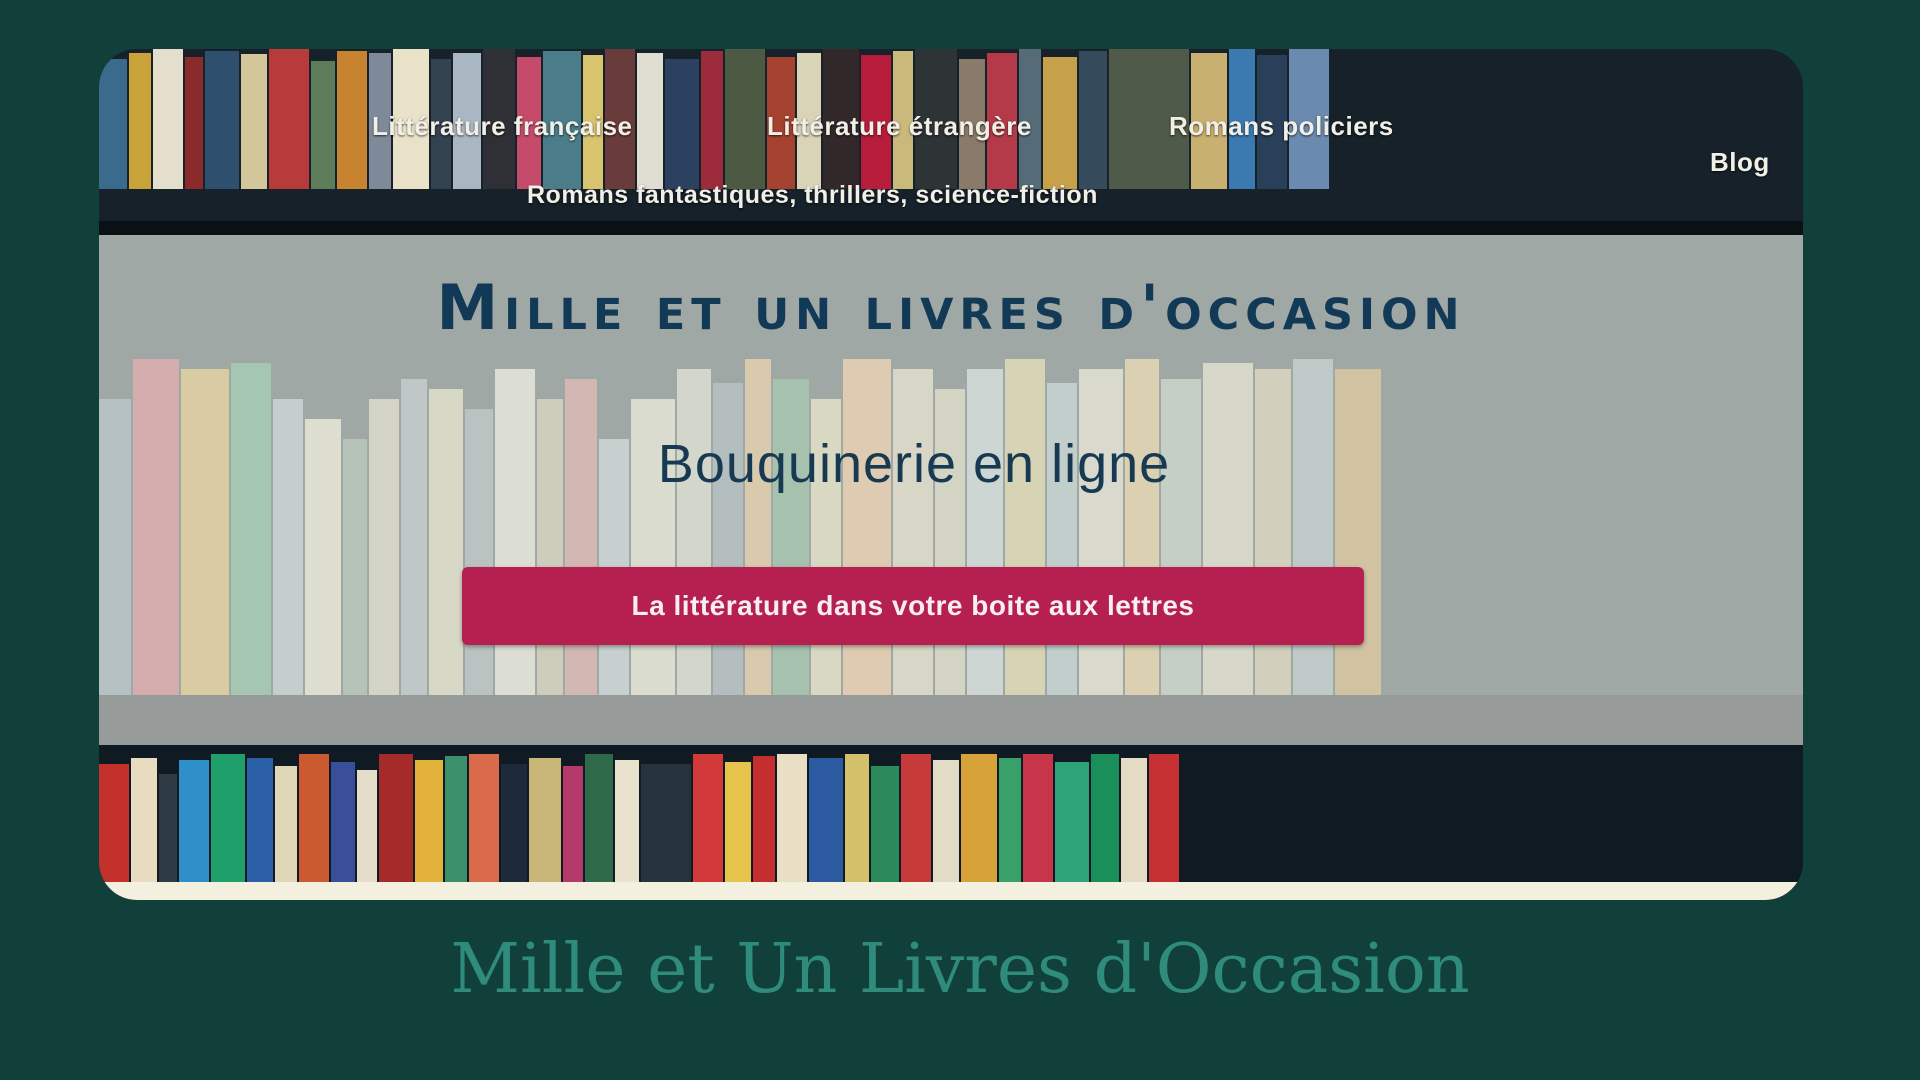  I want to click on banner-bottom-edge, so click(951, 891).